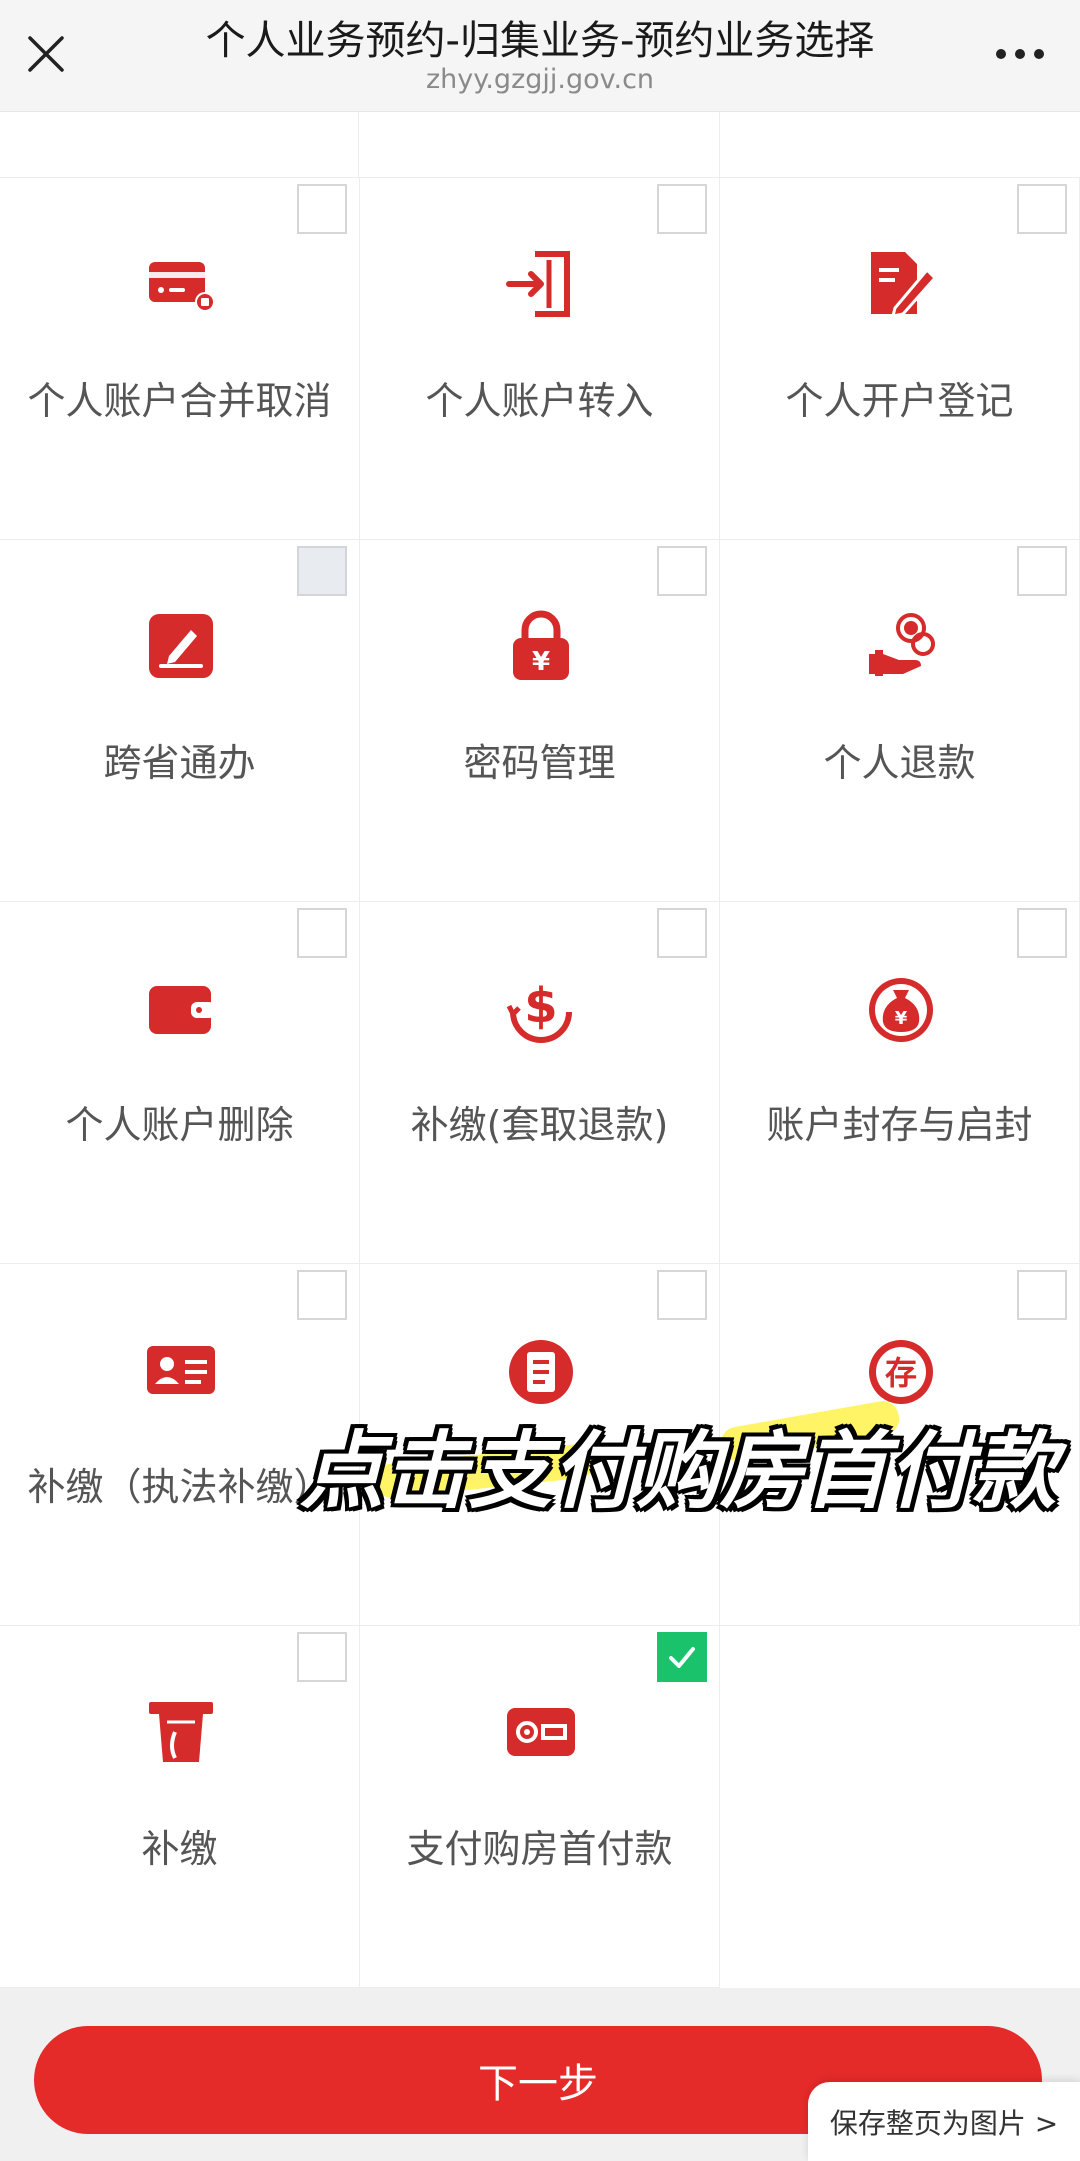  I want to click on service-label: 个人账户转入, so click(539, 401).